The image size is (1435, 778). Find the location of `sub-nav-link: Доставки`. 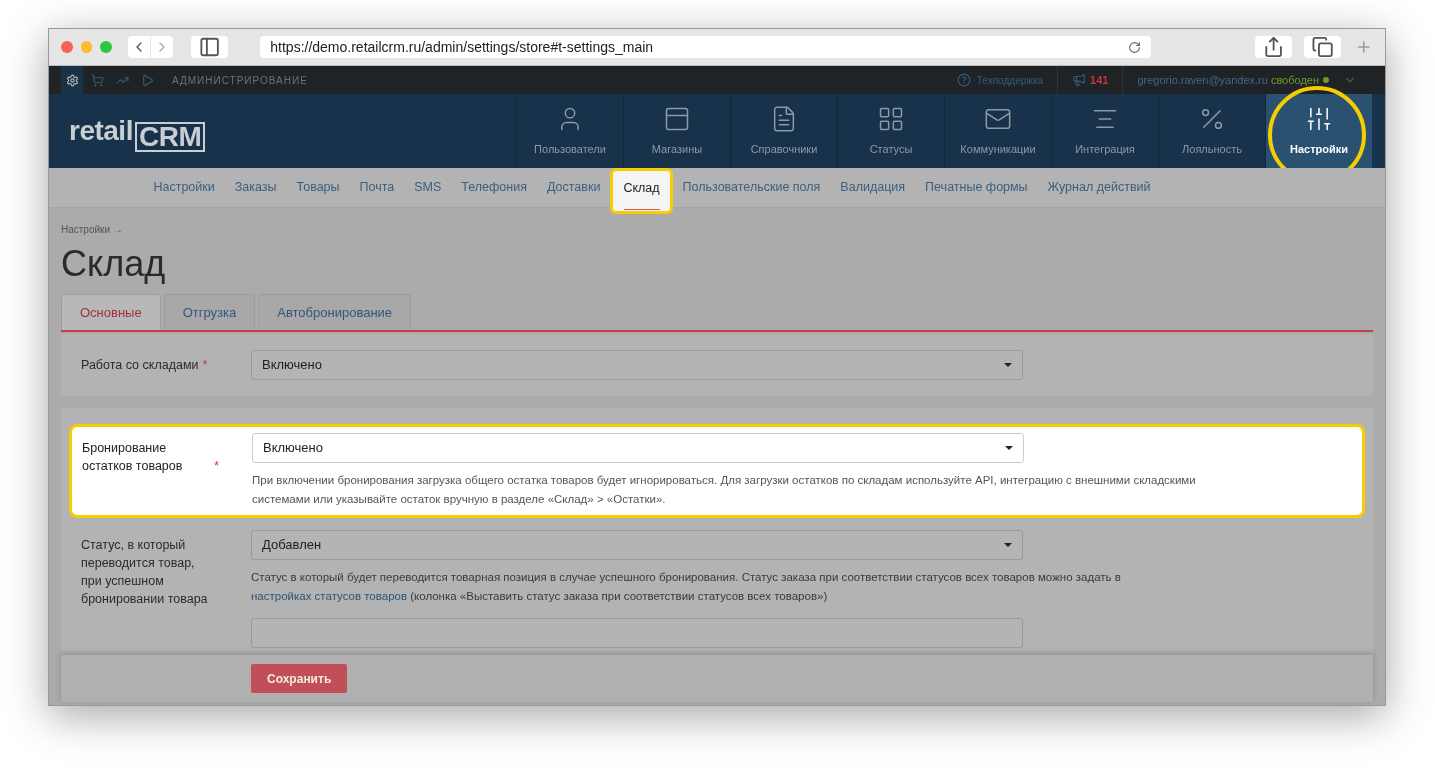

sub-nav-link: Доставки is located at coordinates (573, 187).